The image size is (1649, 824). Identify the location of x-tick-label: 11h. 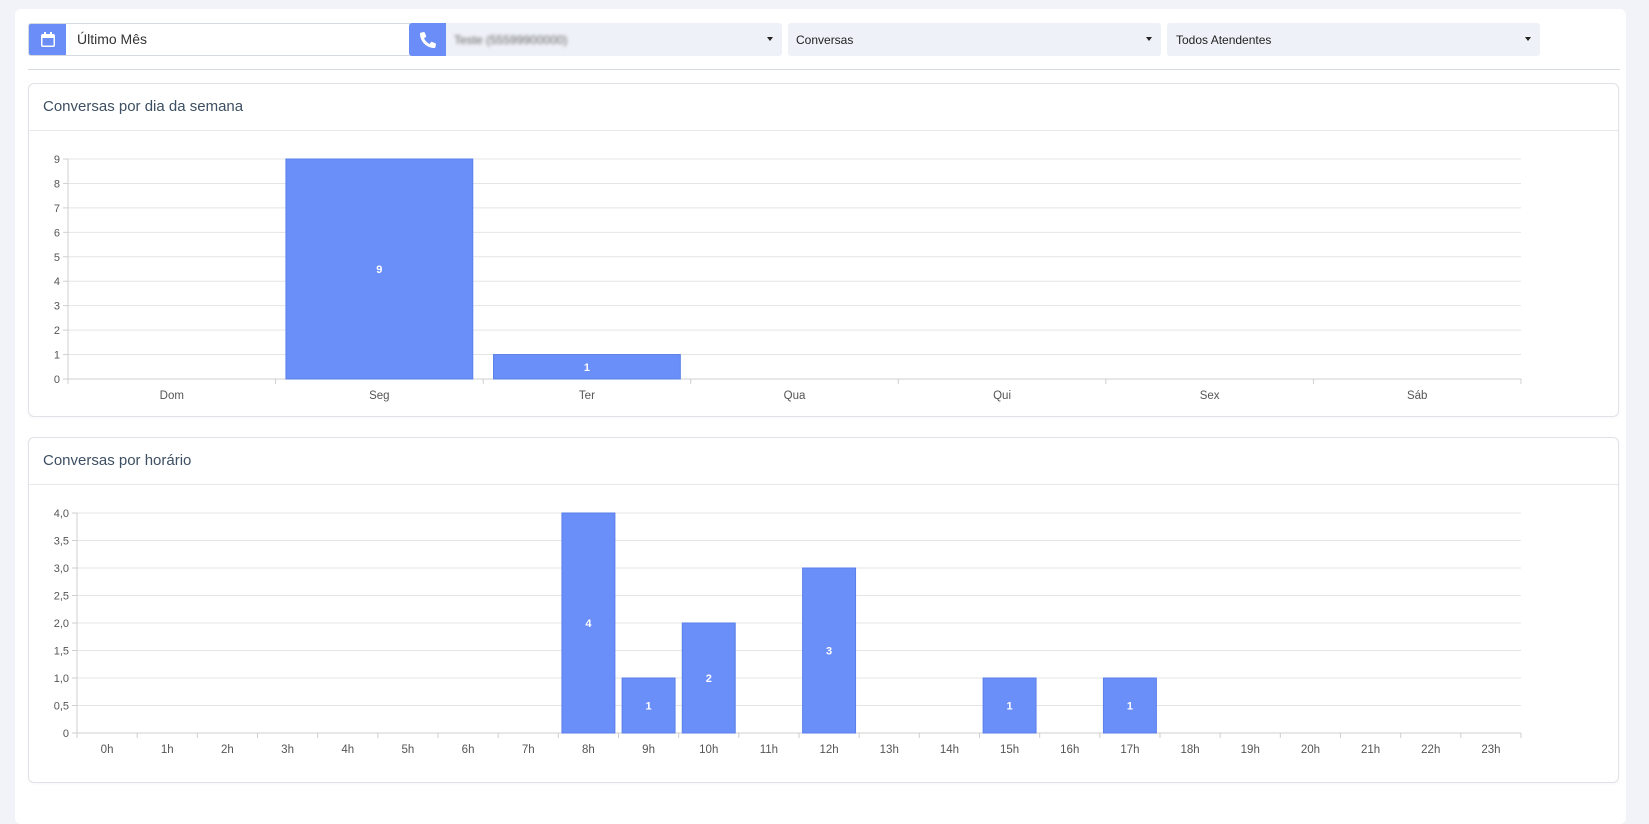
(769, 750).